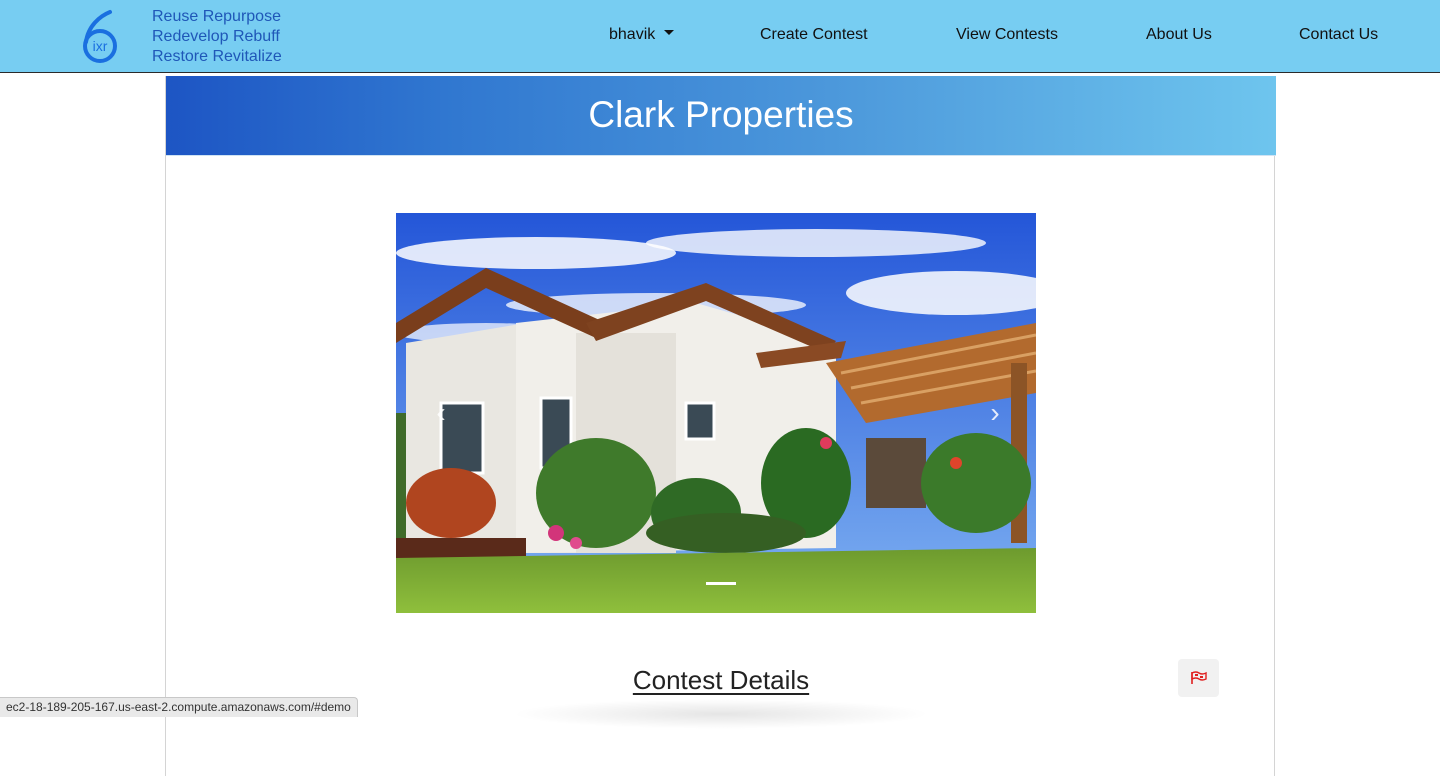 The image size is (1440, 776). What do you see at coordinates (814, 35) in the screenshot?
I see `nav-create-contest: Create Contest` at bounding box center [814, 35].